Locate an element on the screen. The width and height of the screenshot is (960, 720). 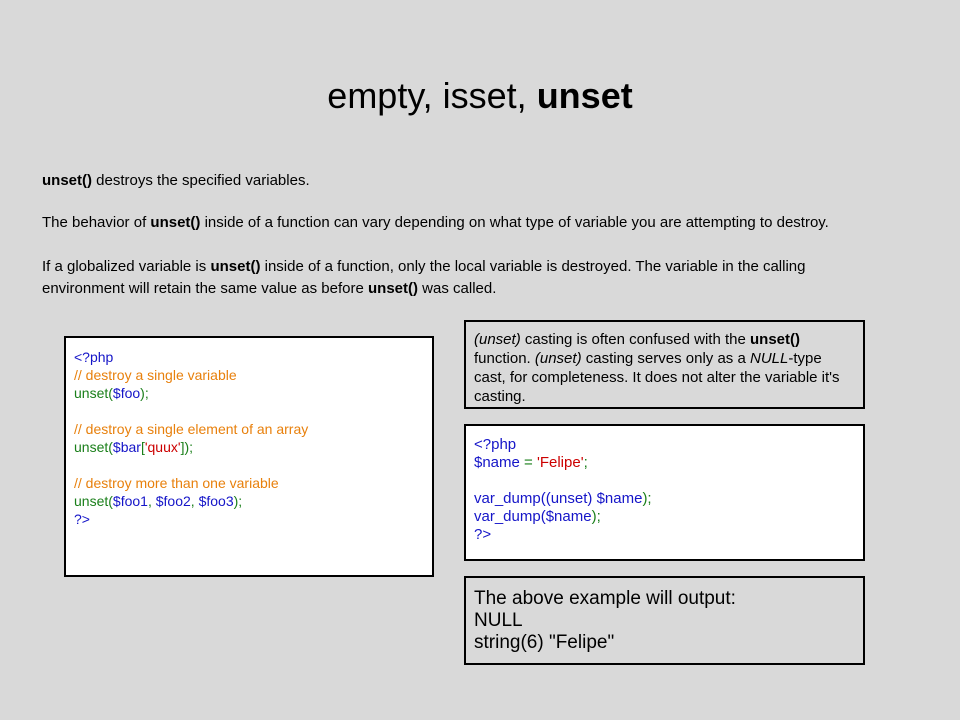
code-comment: // destroy a single element of an array is located at coordinates (191, 429).